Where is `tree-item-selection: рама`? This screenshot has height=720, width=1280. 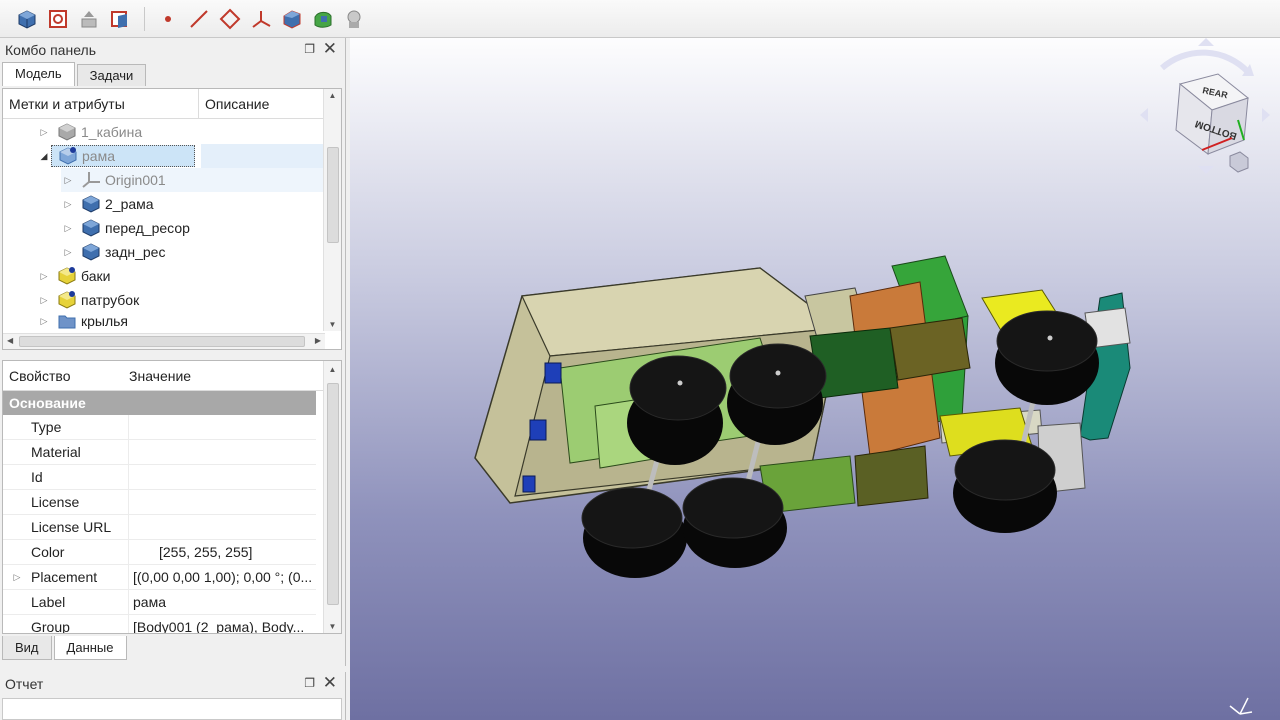
tree-item-selection: рама is located at coordinates (123, 156).